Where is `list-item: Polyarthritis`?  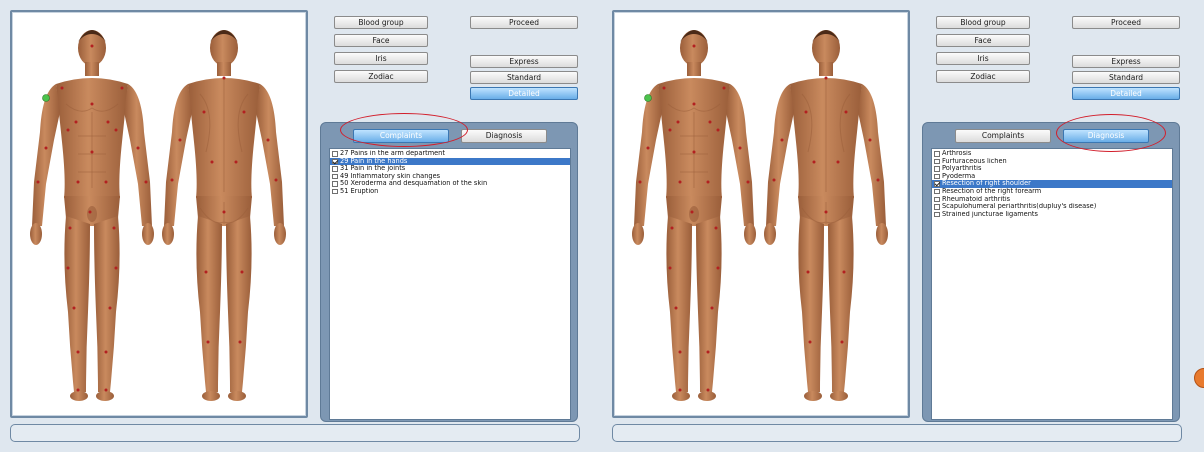
list-item: Polyarthritis is located at coordinates (1052, 169).